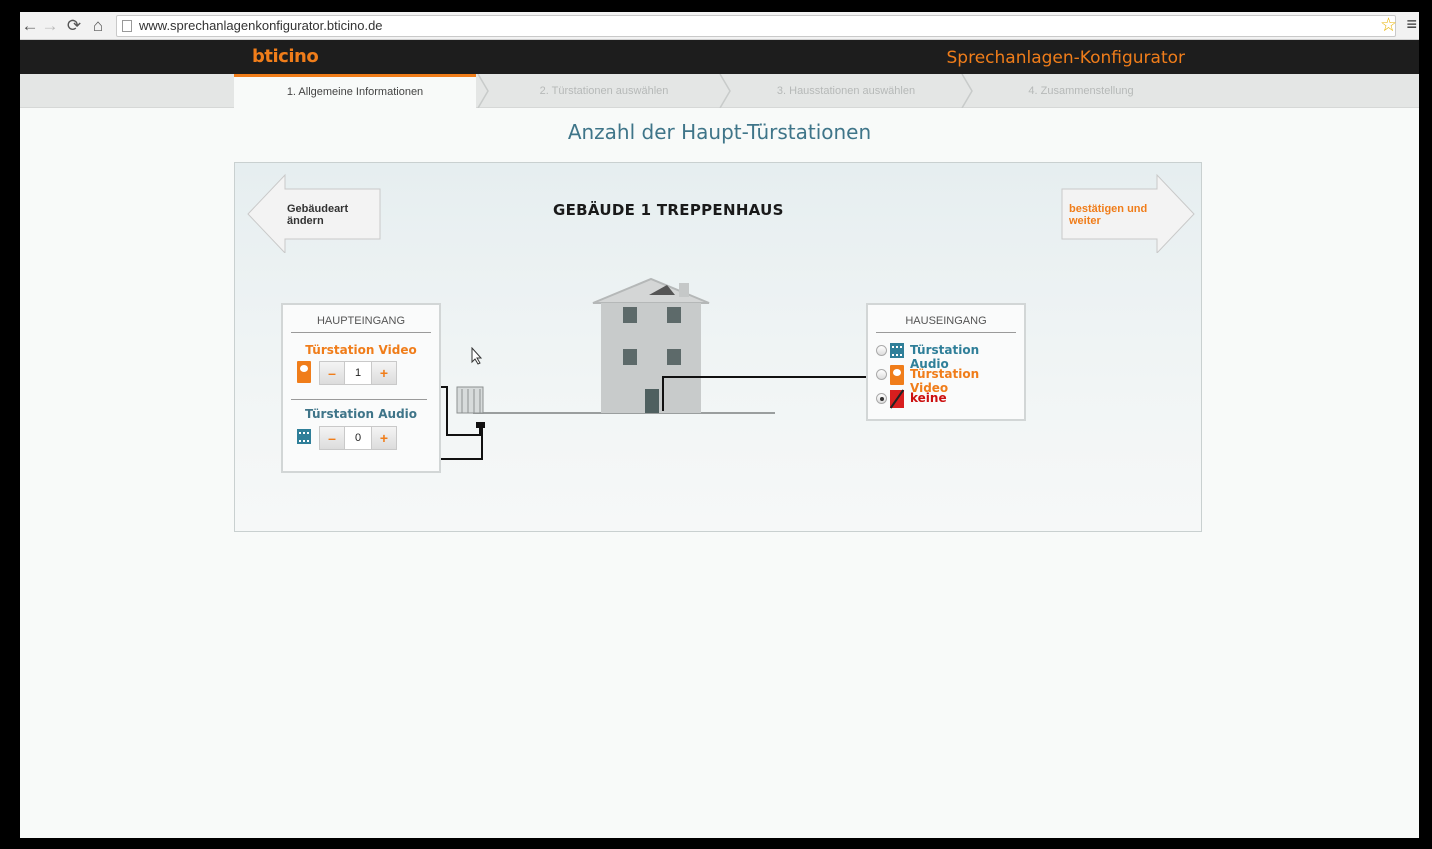 The width and height of the screenshot is (1432, 849). Describe the element at coordinates (1411, 24) in the screenshot. I see `menu-icon: ≡` at that location.